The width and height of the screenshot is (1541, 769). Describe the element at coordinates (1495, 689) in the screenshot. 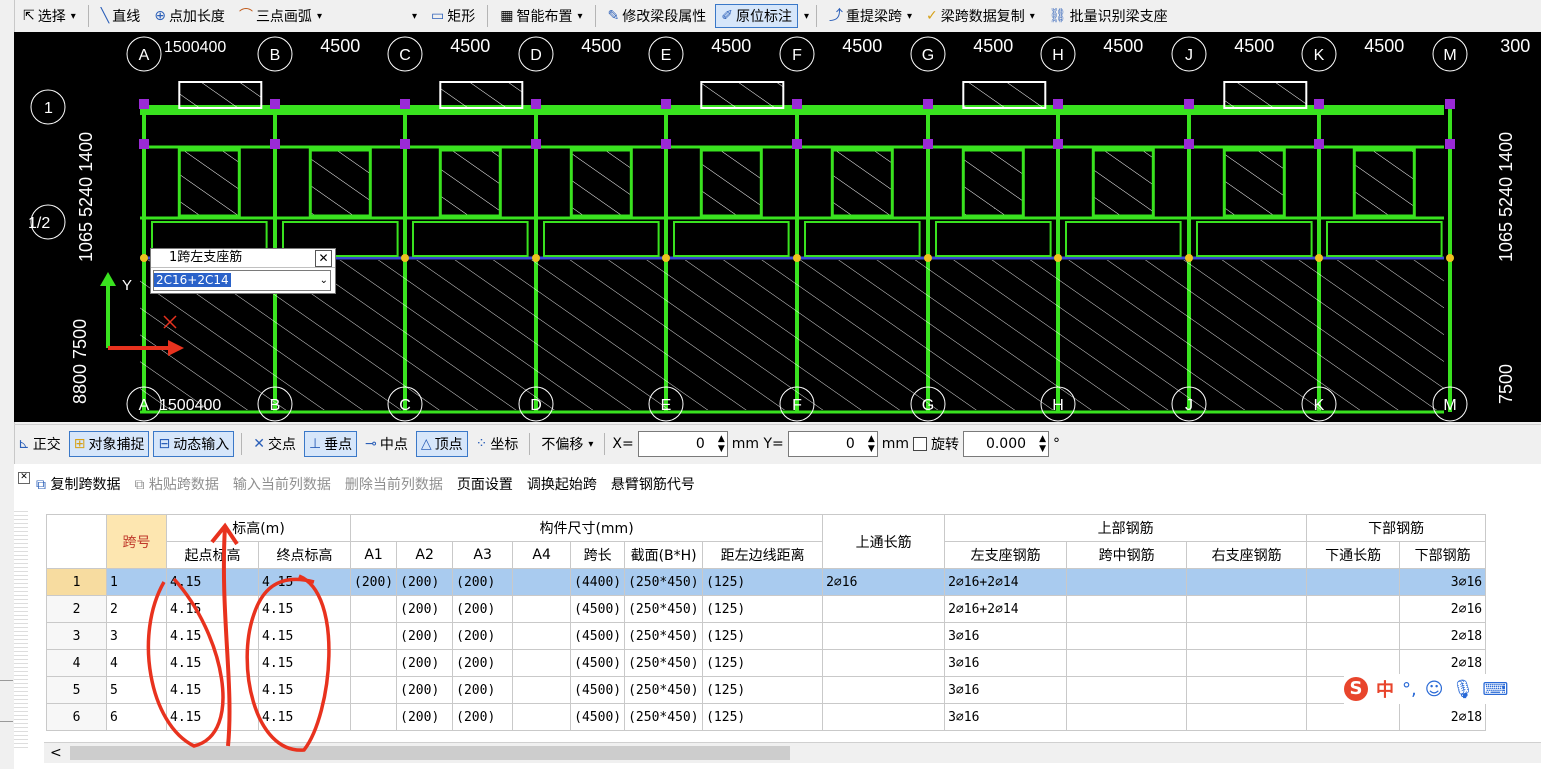

I see `keyboard-icon: ⌨` at that location.